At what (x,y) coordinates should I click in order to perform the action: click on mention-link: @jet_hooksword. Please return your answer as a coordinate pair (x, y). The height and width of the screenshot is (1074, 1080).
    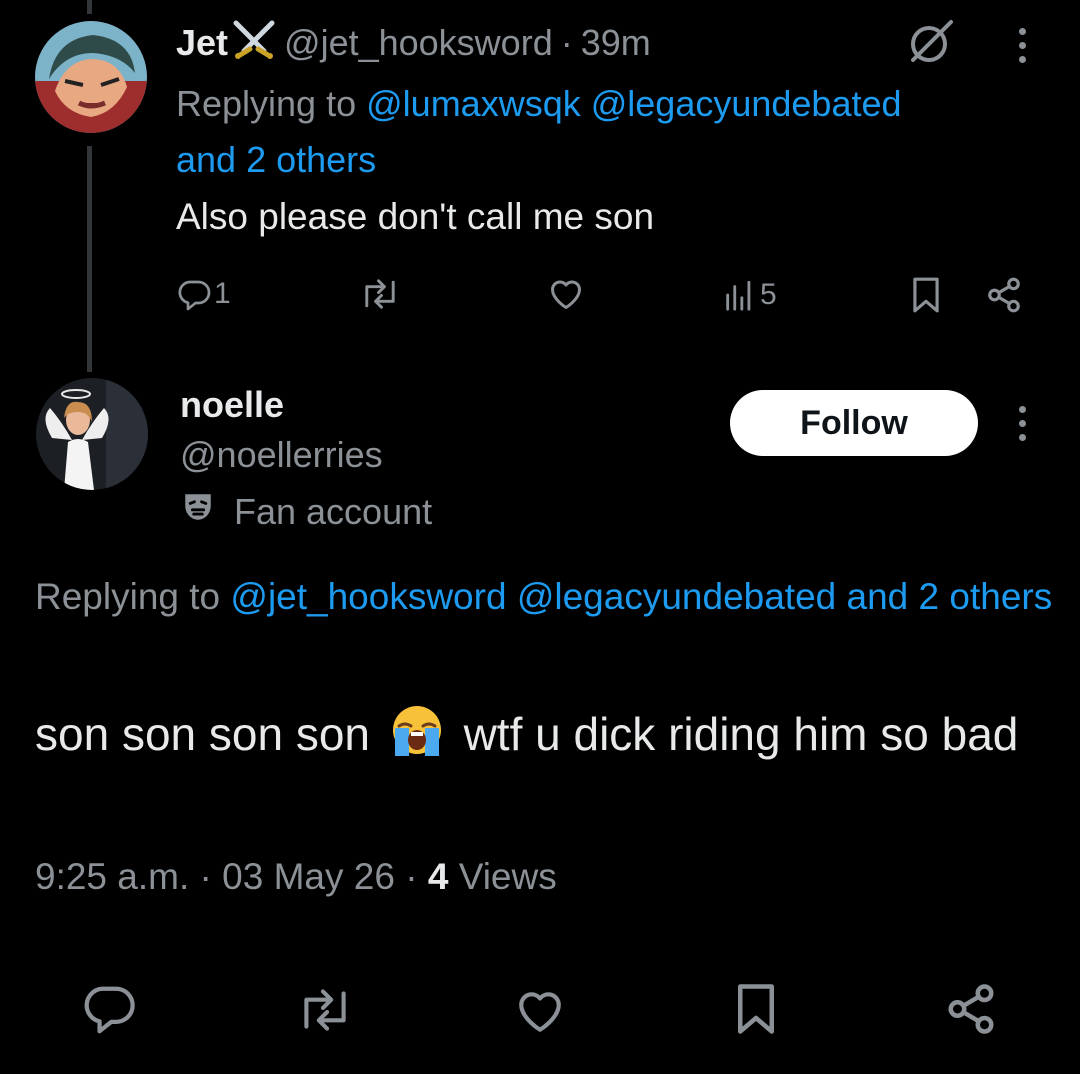
    Looking at the image, I should click on (368, 596).